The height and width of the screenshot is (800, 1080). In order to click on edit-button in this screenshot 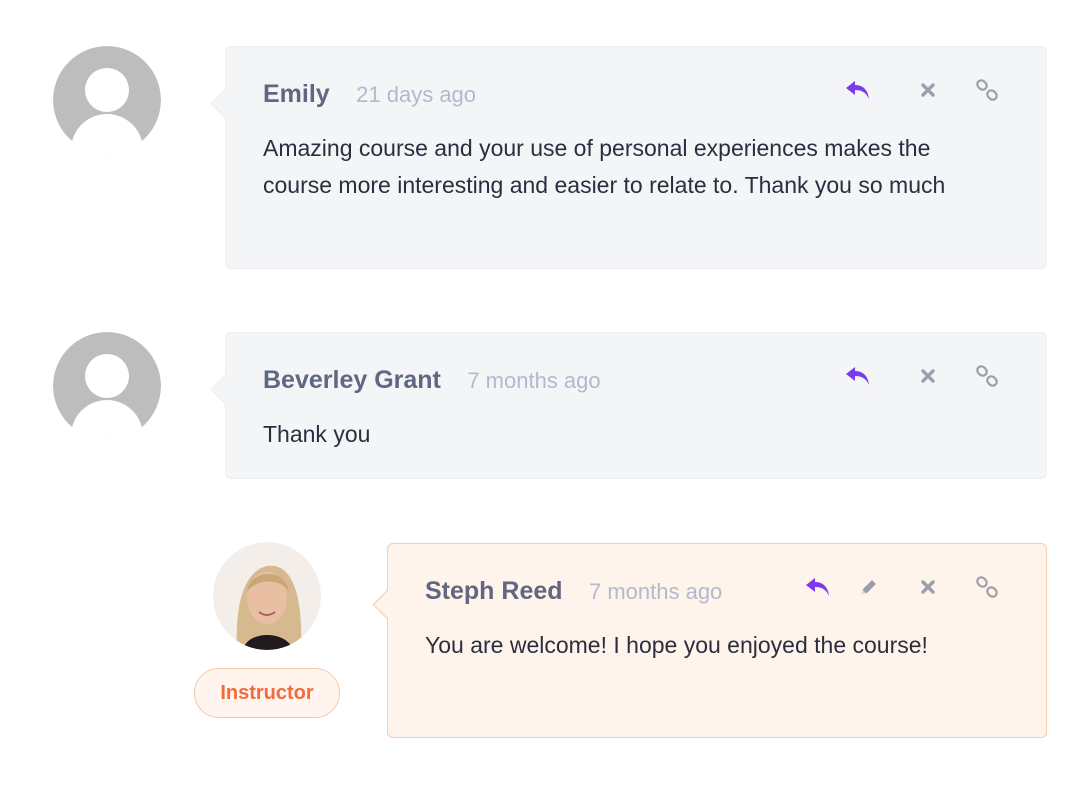, I will do `click(869, 587)`.